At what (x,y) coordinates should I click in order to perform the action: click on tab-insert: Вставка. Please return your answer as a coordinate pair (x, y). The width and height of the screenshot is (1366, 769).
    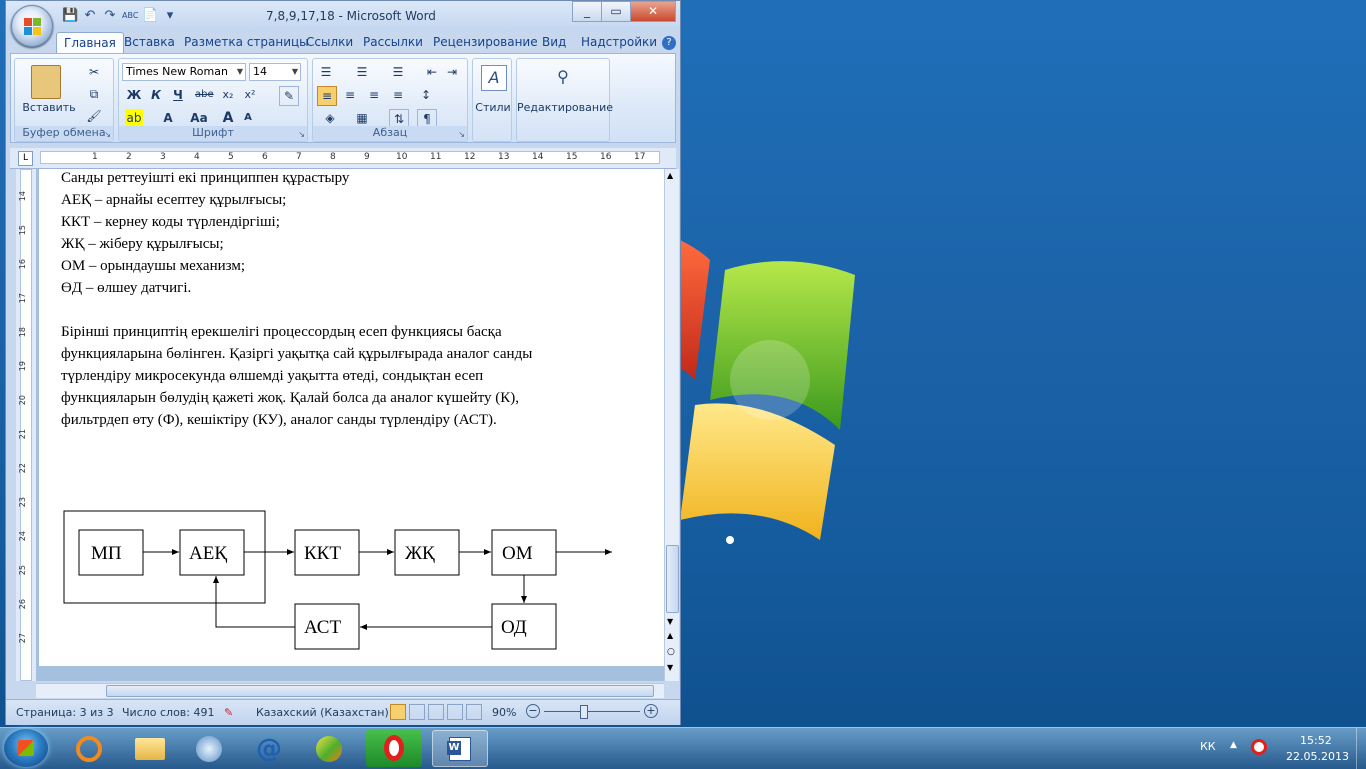
    Looking at the image, I should click on (149, 42).